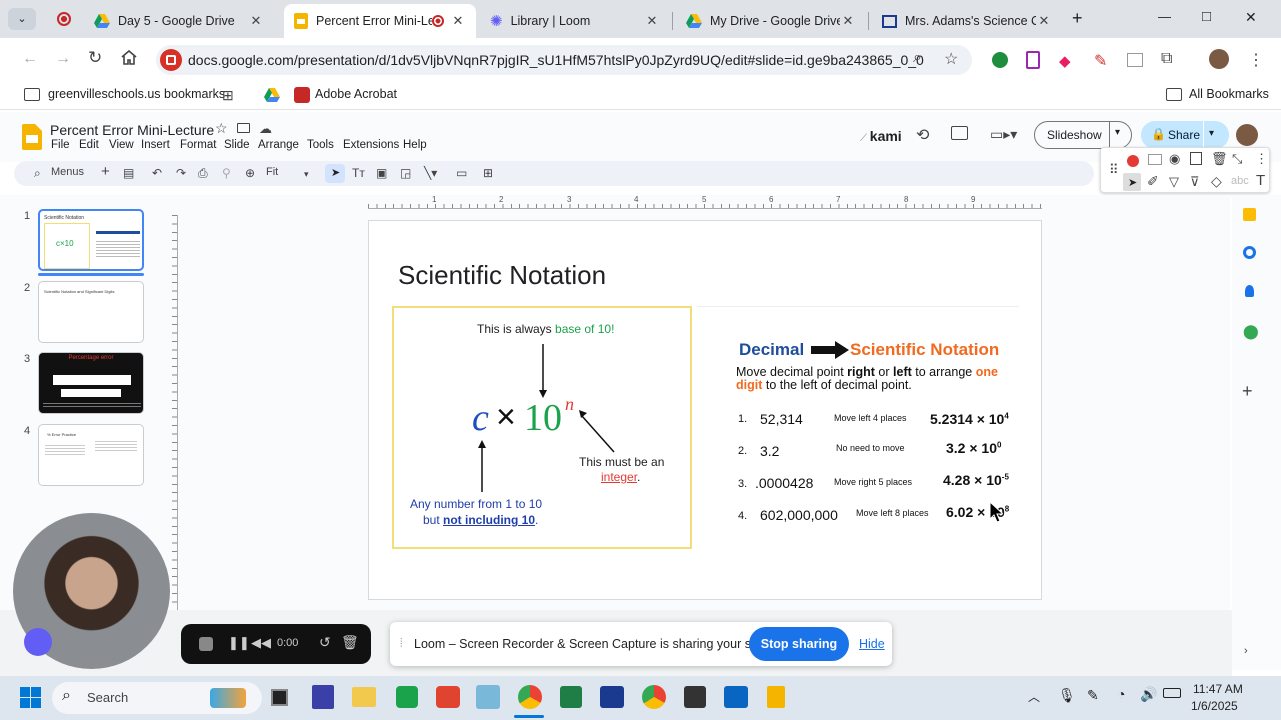 The width and height of the screenshot is (1281, 720). I want to click on record-icon, so click(1133, 161).